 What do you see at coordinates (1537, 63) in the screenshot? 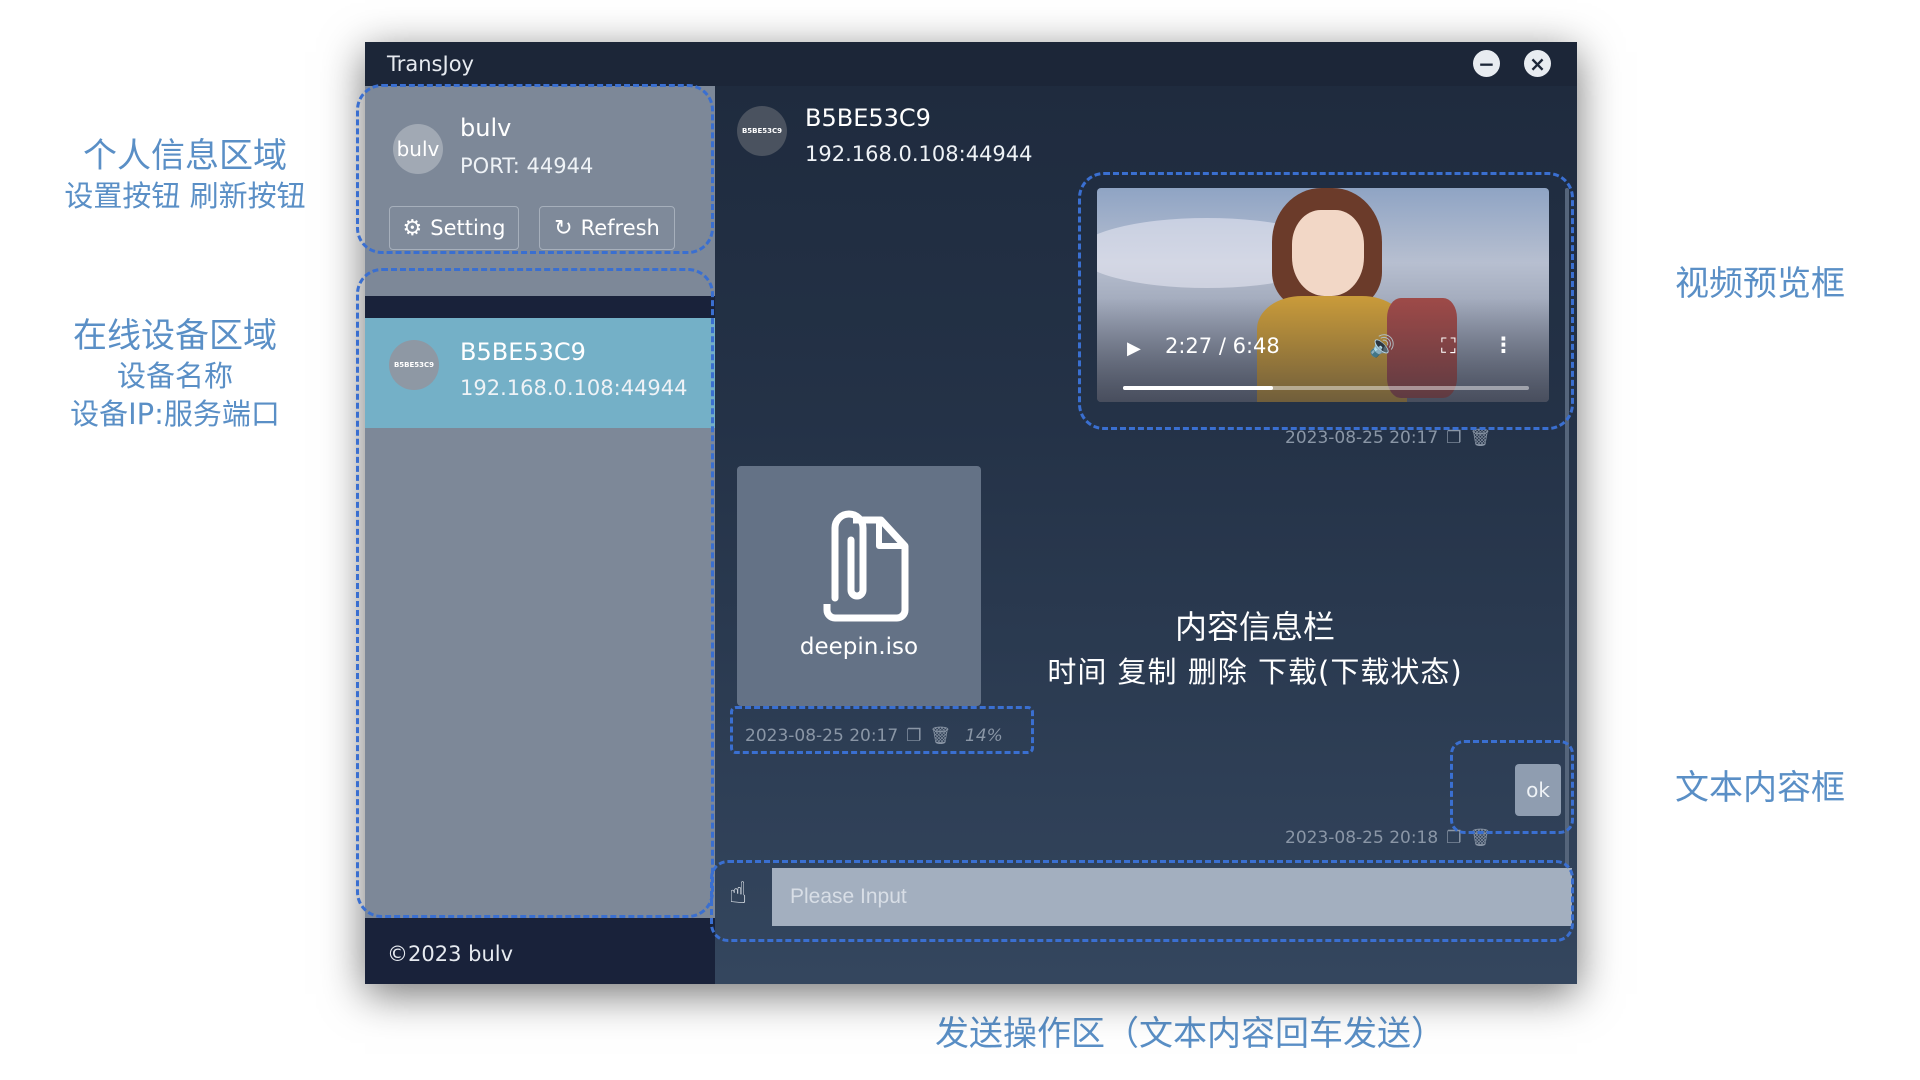
I see `close-icon: ×` at bounding box center [1537, 63].